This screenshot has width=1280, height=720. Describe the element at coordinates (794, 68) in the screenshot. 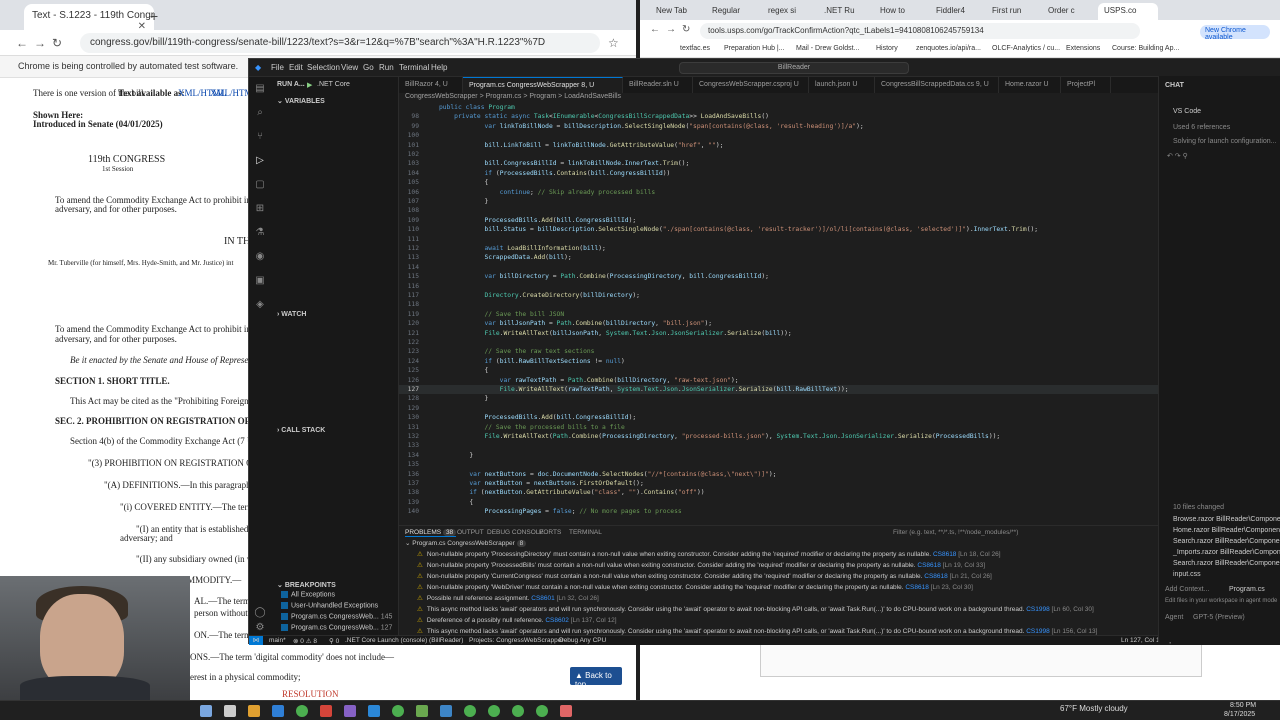

I see `command-center-search: BillReader` at that location.